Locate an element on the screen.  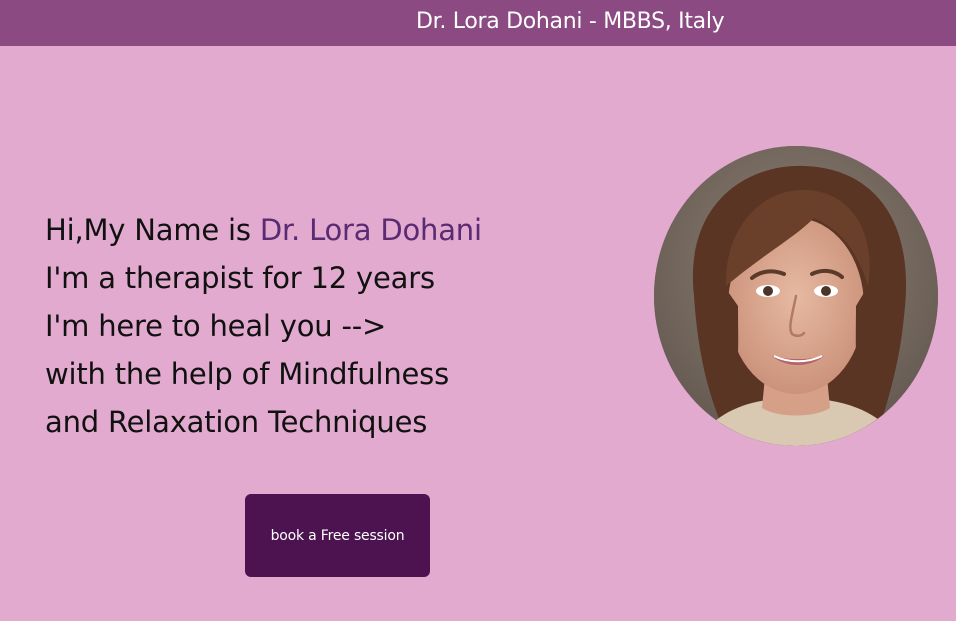
doctor-name: Dr. Lora Dohani is located at coordinates (370, 230).